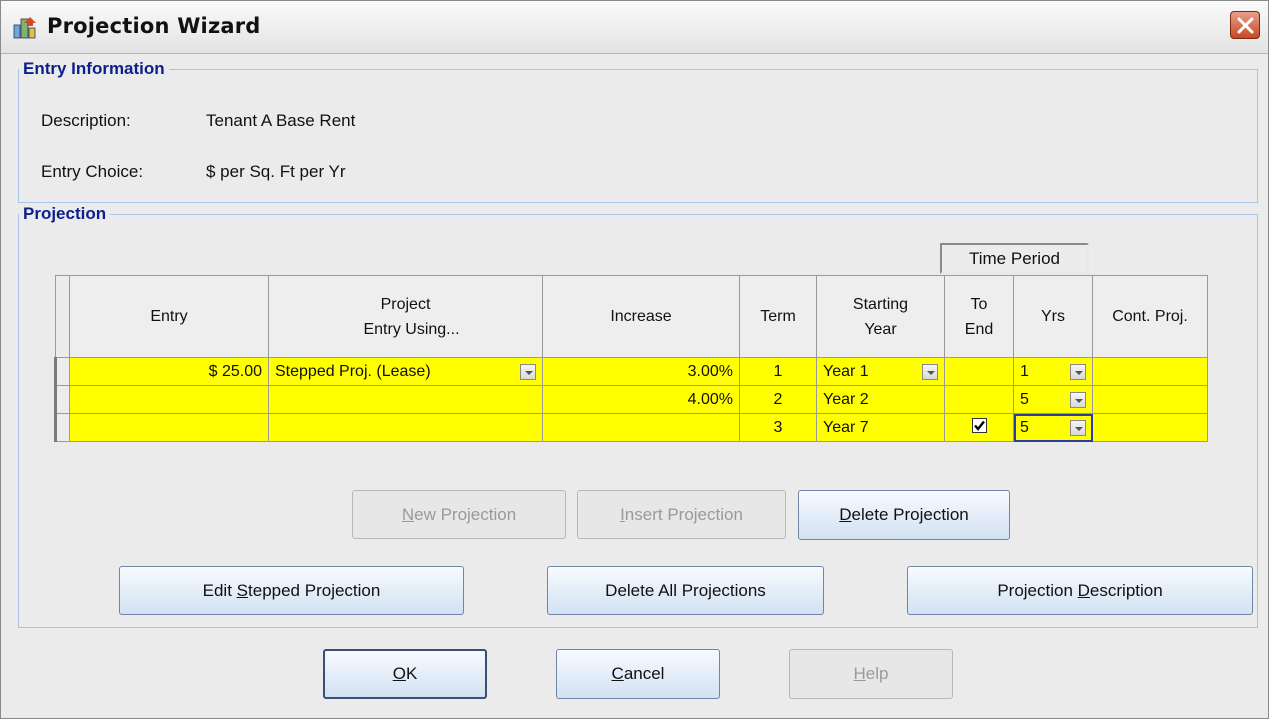 The width and height of the screenshot is (1269, 719). What do you see at coordinates (92, 171) in the screenshot?
I see `entry-choice-label: Entry Choice:` at bounding box center [92, 171].